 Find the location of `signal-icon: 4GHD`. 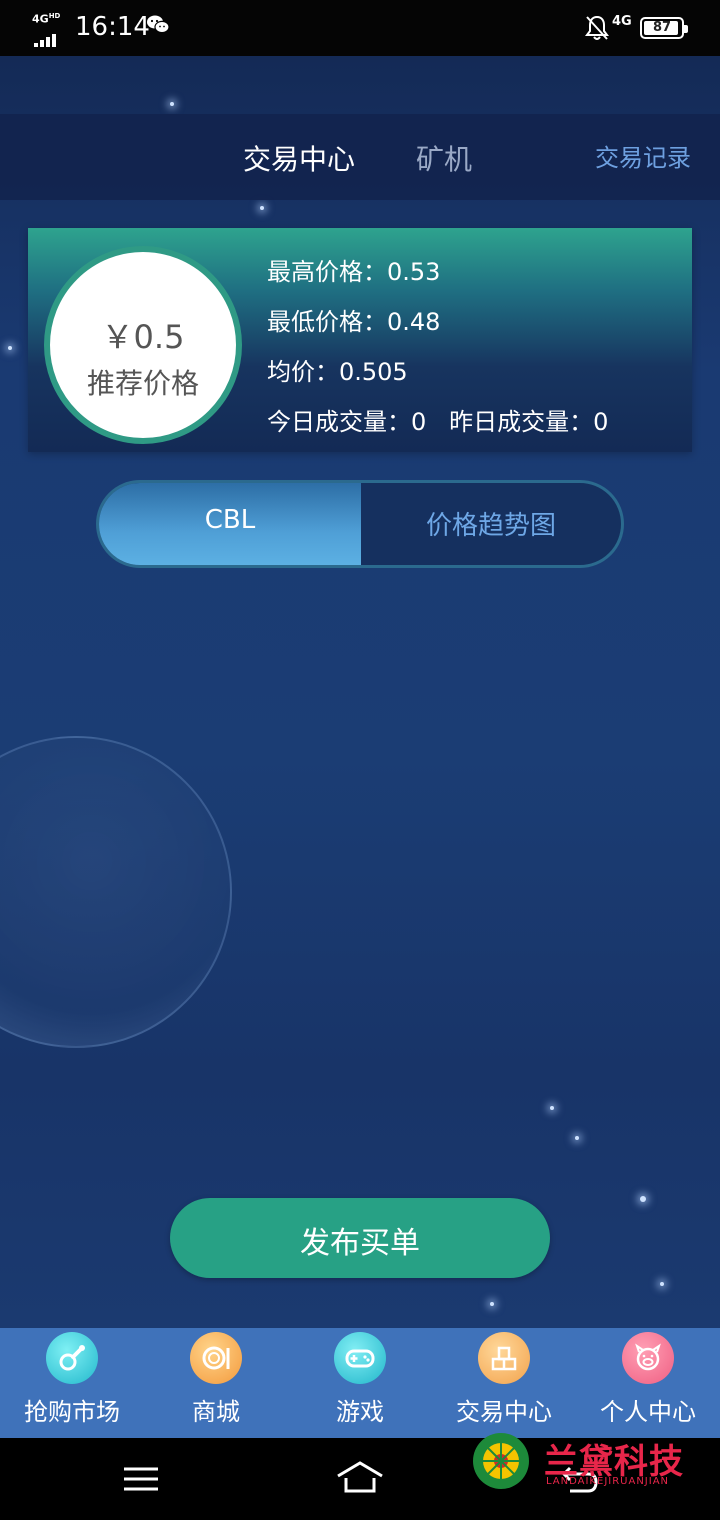

signal-icon: 4GHD is located at coordinates (50, 29).